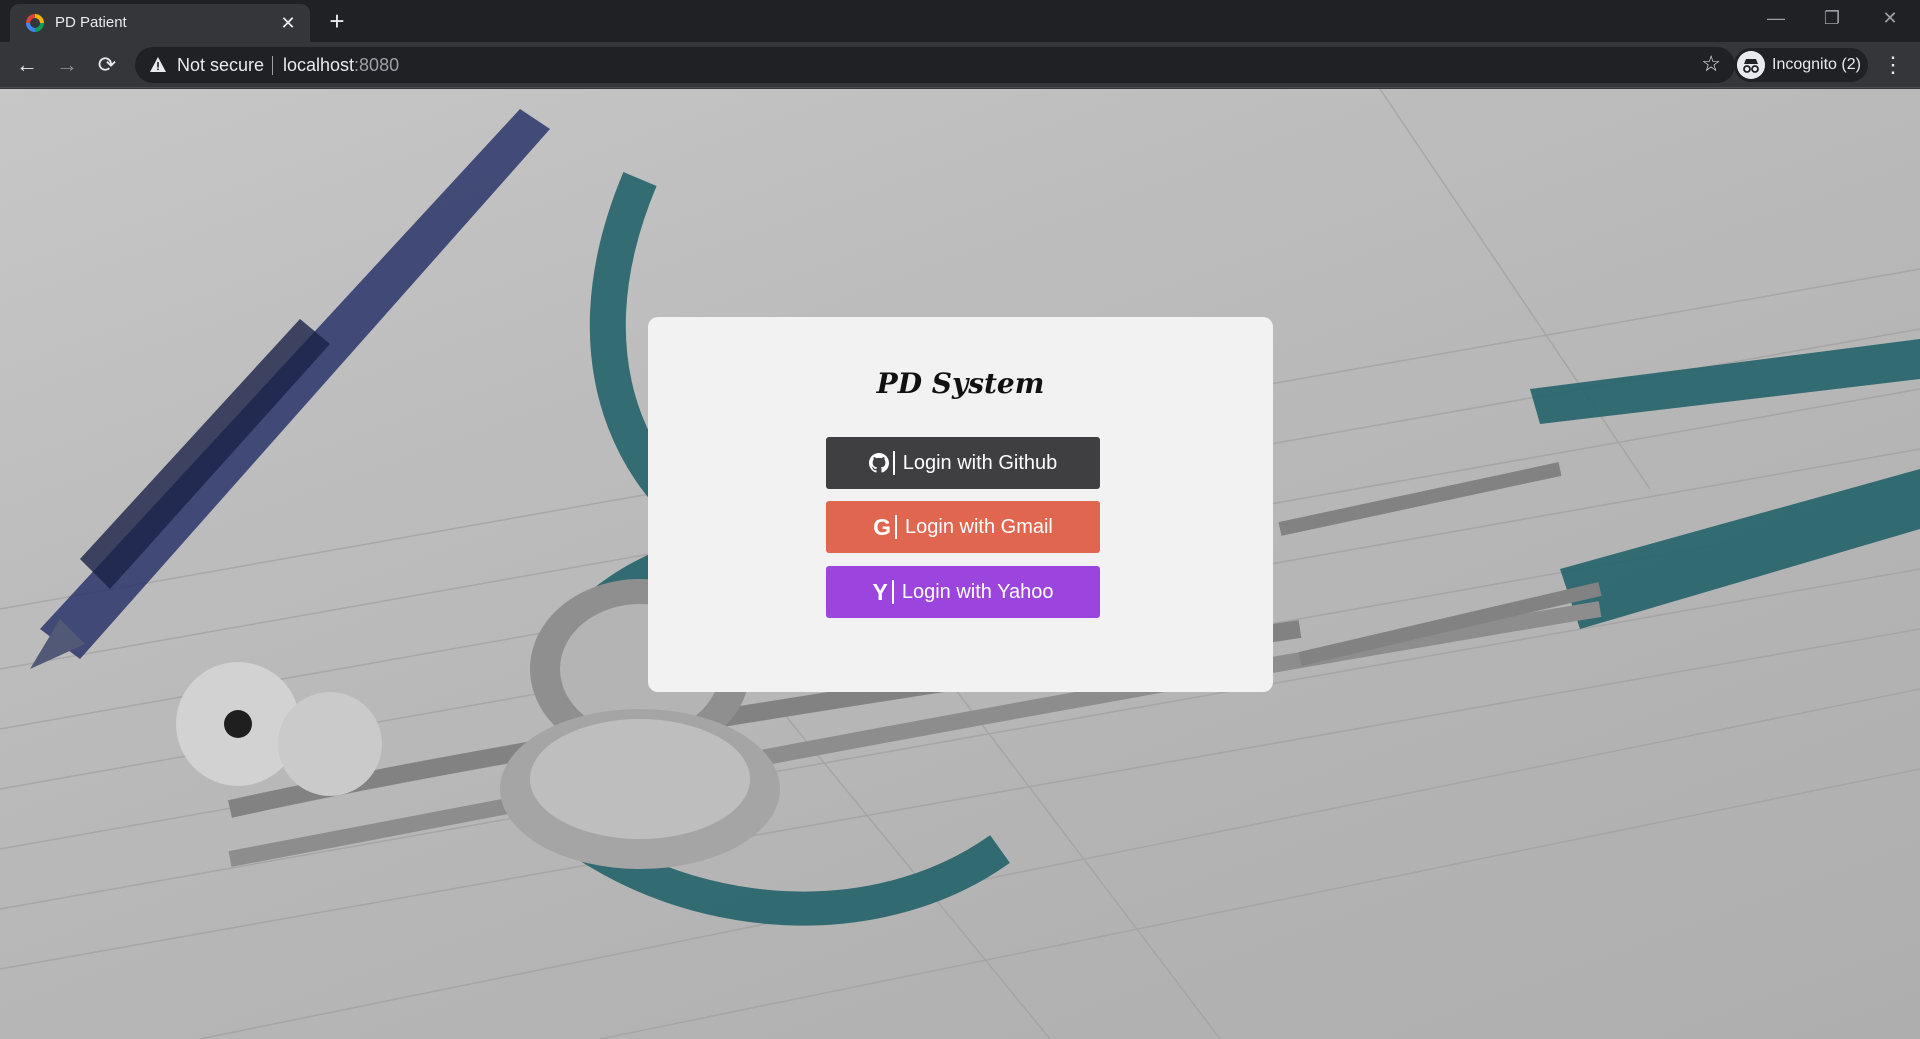  I want to click on login-gmail-button: G Login with Gmail, so click(963, 527).